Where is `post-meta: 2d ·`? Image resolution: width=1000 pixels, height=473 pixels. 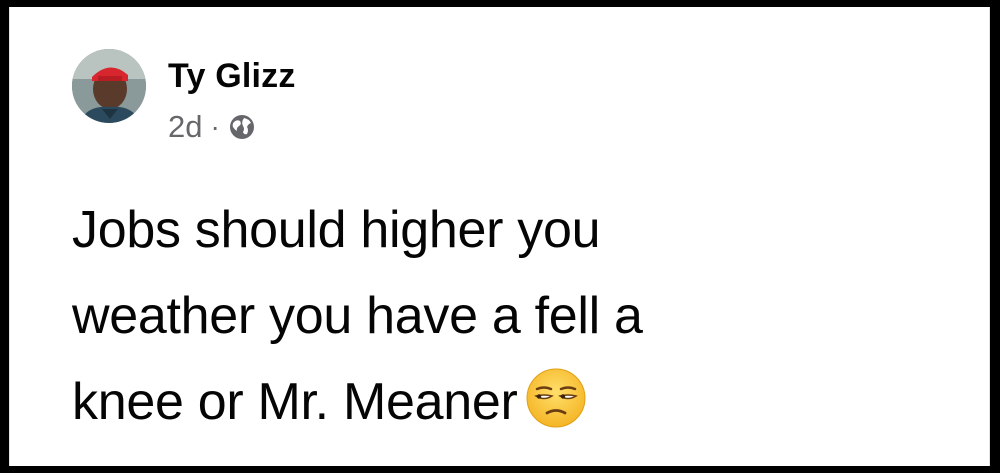
post-meta: 2d · is located at coordinates (212, 127).